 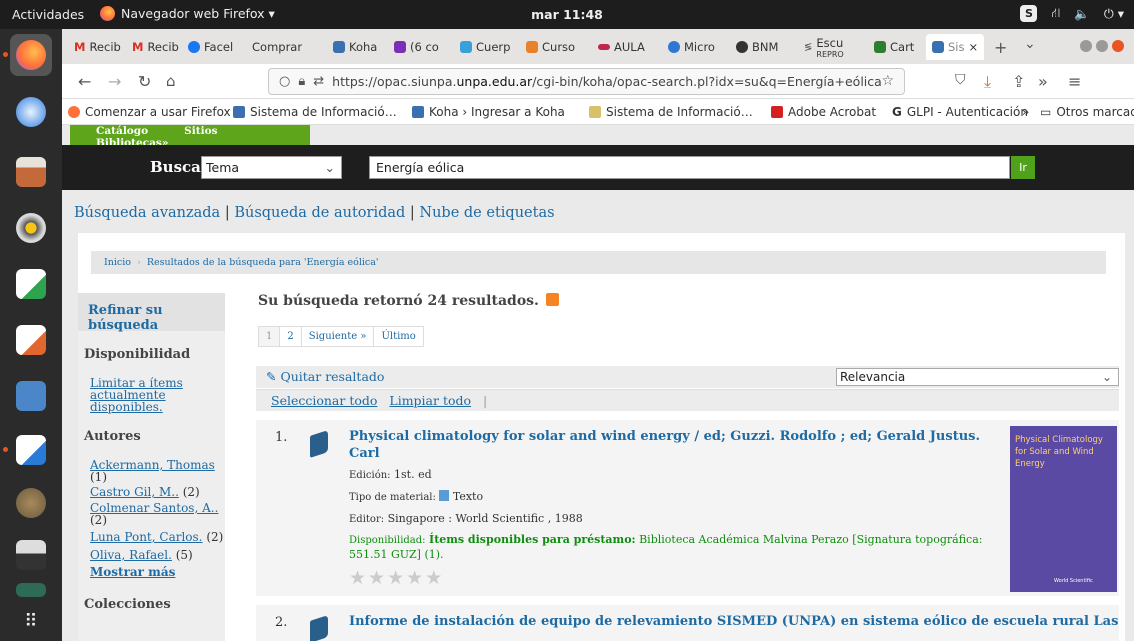 What do you see at coordinates (960, 112) in the screenshot?
I see `bookmark-glpi: G GLPI - Autenticación` at bounding box center [960, 112].